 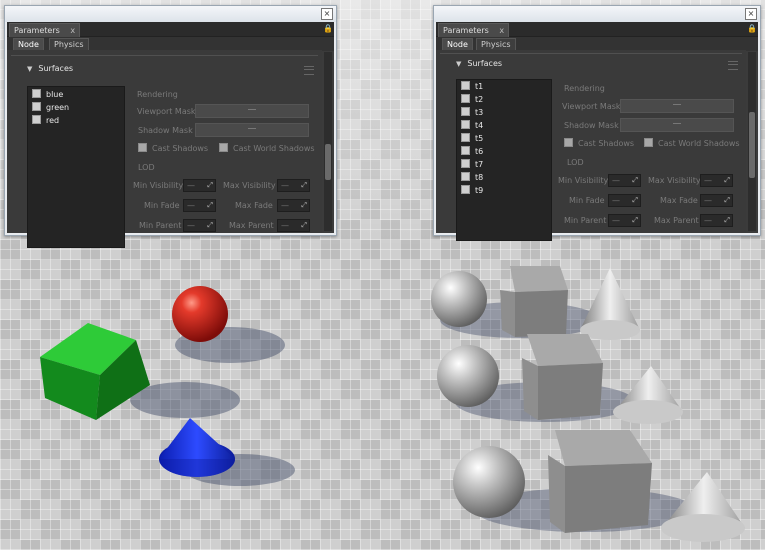 What do you see at coordinates (185, 400) in the screenshot?
I see `shadow` at bounding box center [185, 400].